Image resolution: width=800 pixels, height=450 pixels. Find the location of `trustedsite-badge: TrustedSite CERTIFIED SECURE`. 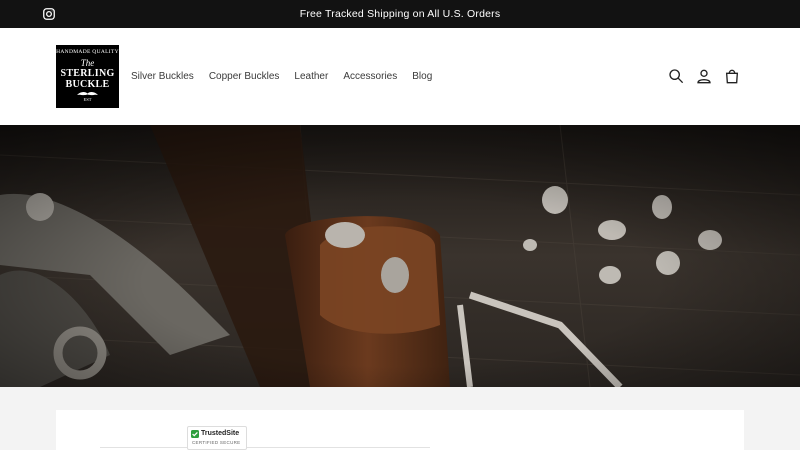

trustedsite-badge: TrustedSite CERTIFIED SECURE is located at coordinates (217, 438).